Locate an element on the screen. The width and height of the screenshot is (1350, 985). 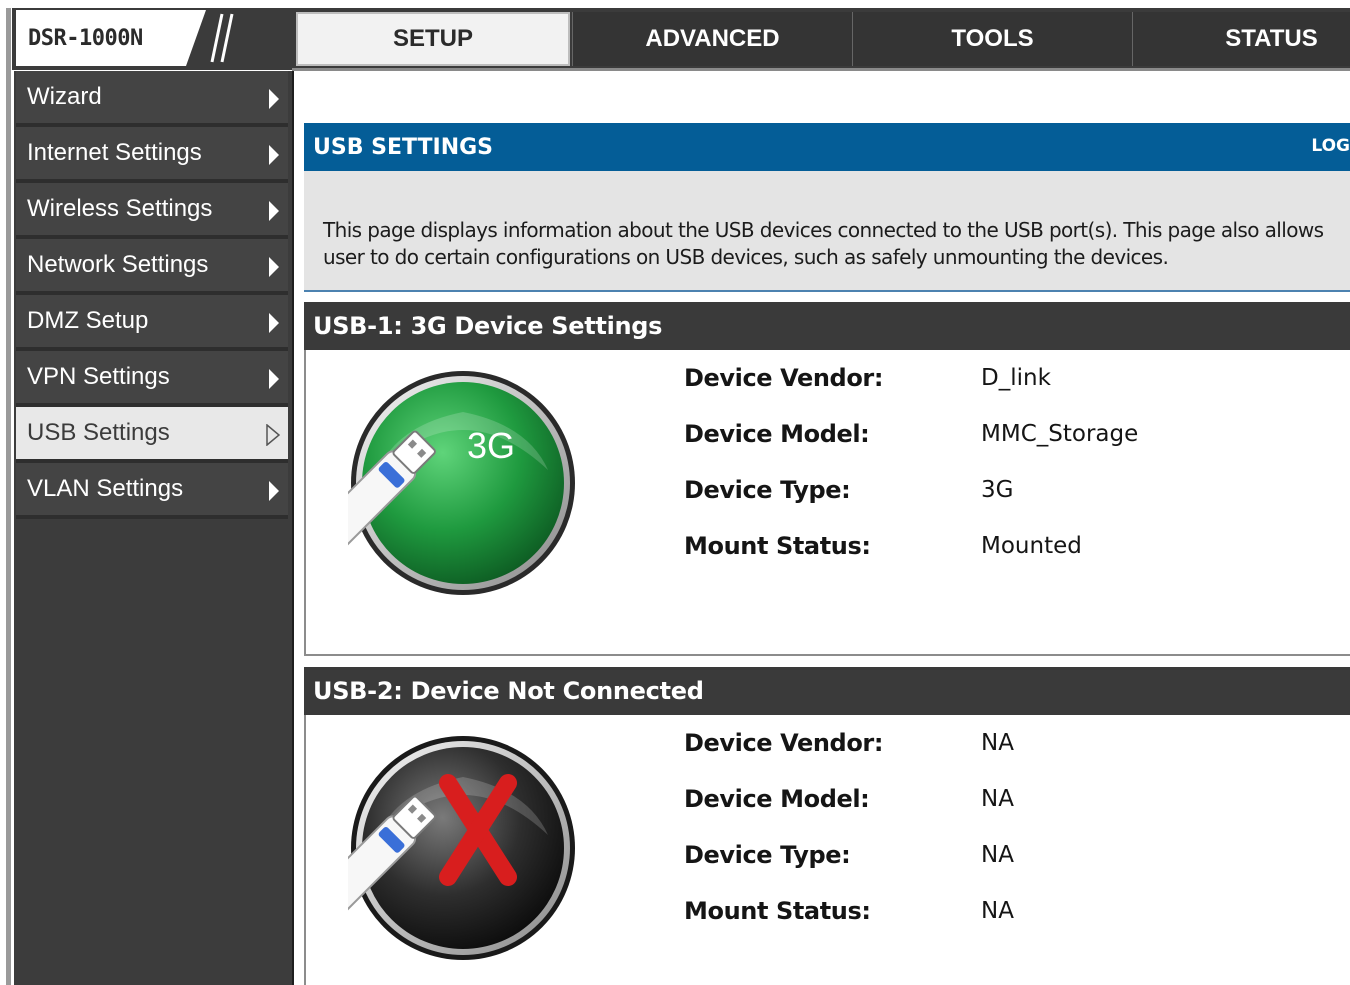
usb2-vendor-value: NA is located at coordinates (997, 743).